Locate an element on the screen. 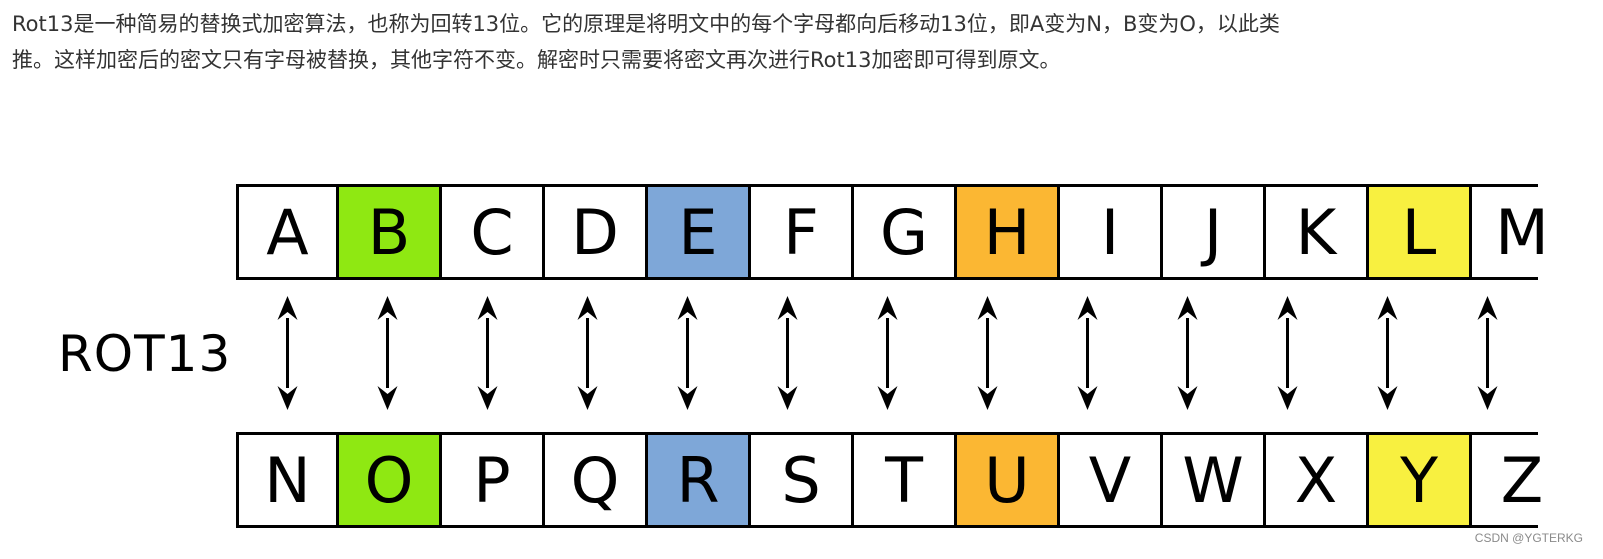  letter-cell-u: U is located at coordinates (1005, 480).